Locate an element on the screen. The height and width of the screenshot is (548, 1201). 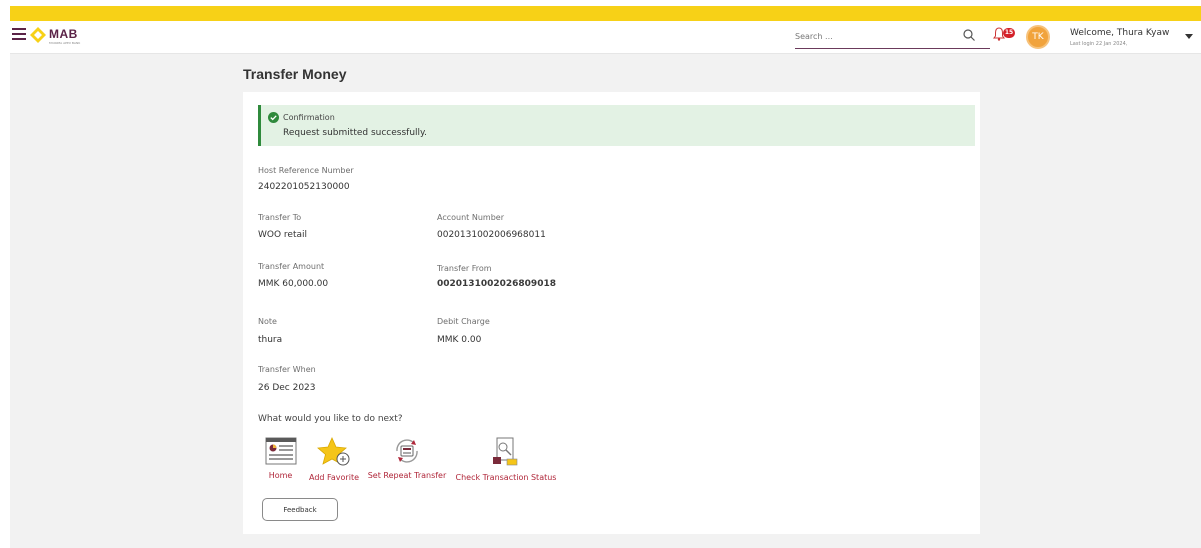
search-input is located at coordinates (875, 36).